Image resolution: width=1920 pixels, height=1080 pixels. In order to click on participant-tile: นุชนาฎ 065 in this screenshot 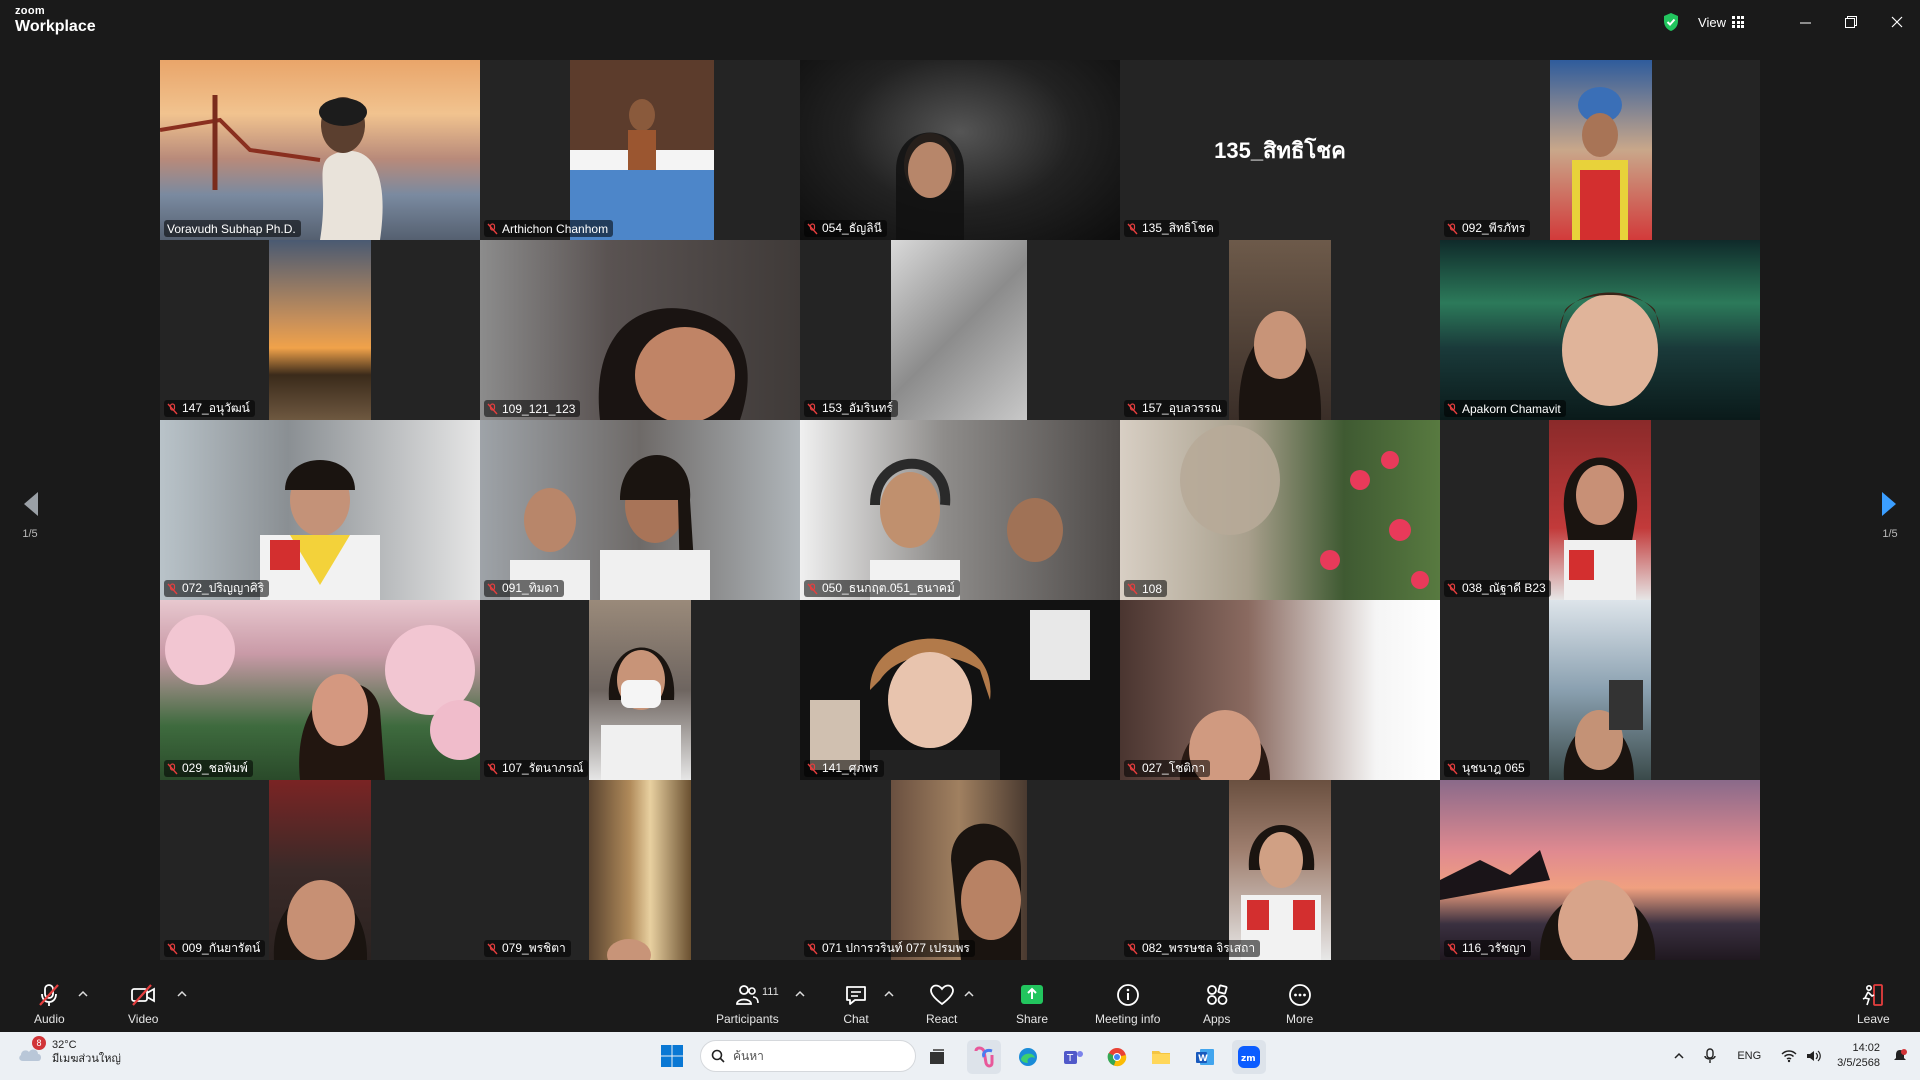, I will do `click(1600, 690)`.